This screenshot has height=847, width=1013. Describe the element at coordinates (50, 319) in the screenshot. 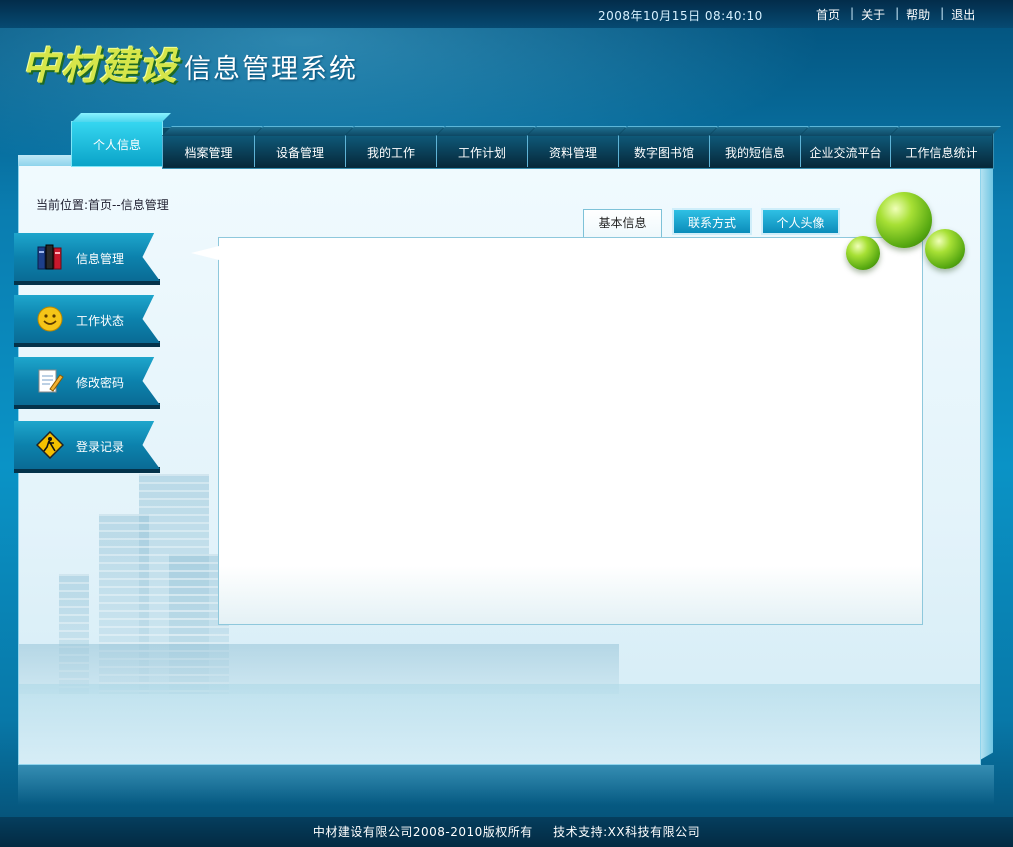

I see `smiley-icon` at that location.